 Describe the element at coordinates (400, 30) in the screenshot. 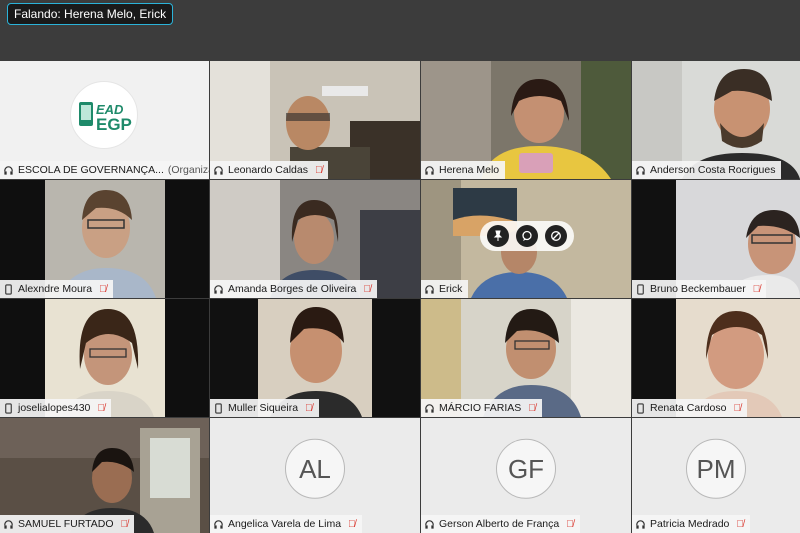

I see `meeting-topbar: Falando: Herena Melo, Erick` at that location.